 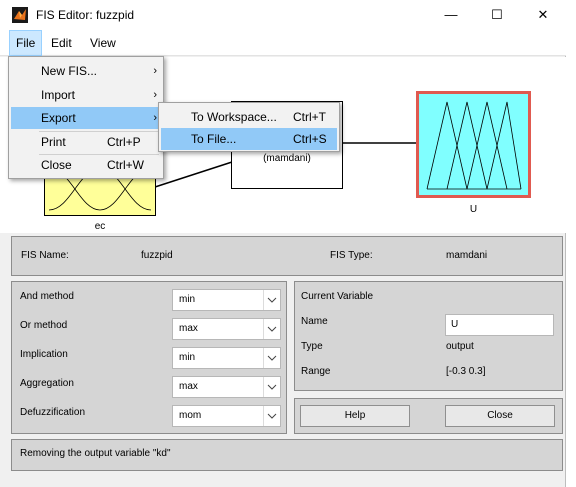 I want to click on aggregation-label: Aggregation, so click(x=47, y=383).